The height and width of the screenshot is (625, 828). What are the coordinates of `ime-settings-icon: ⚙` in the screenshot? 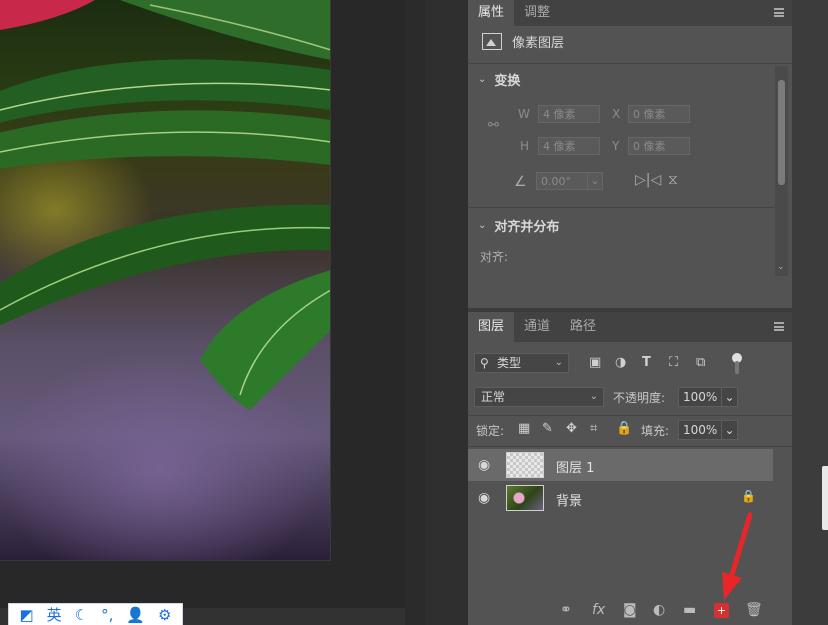 It's located at (164, 615).